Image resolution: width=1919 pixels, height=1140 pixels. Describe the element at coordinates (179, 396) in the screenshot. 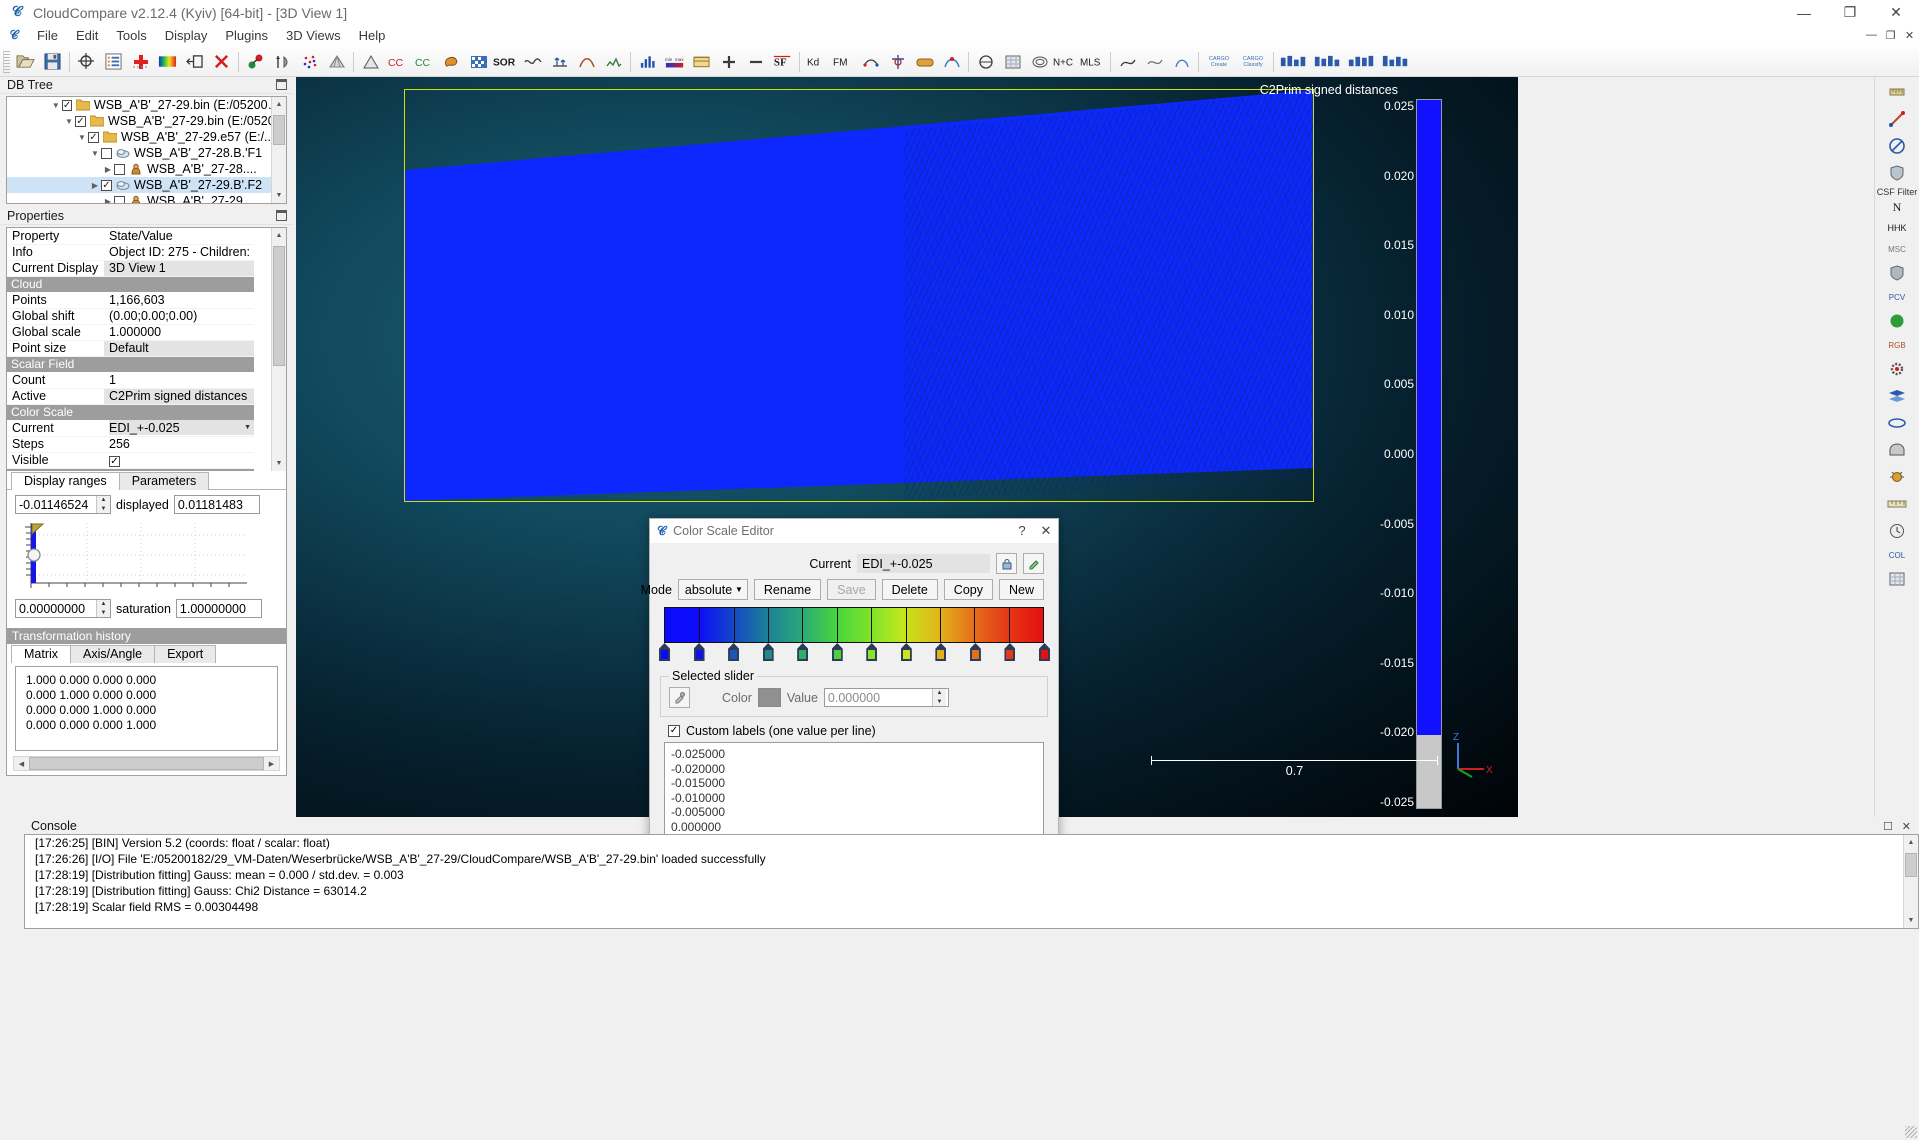

I see `property-value: C2Prim signed distances` at that location.